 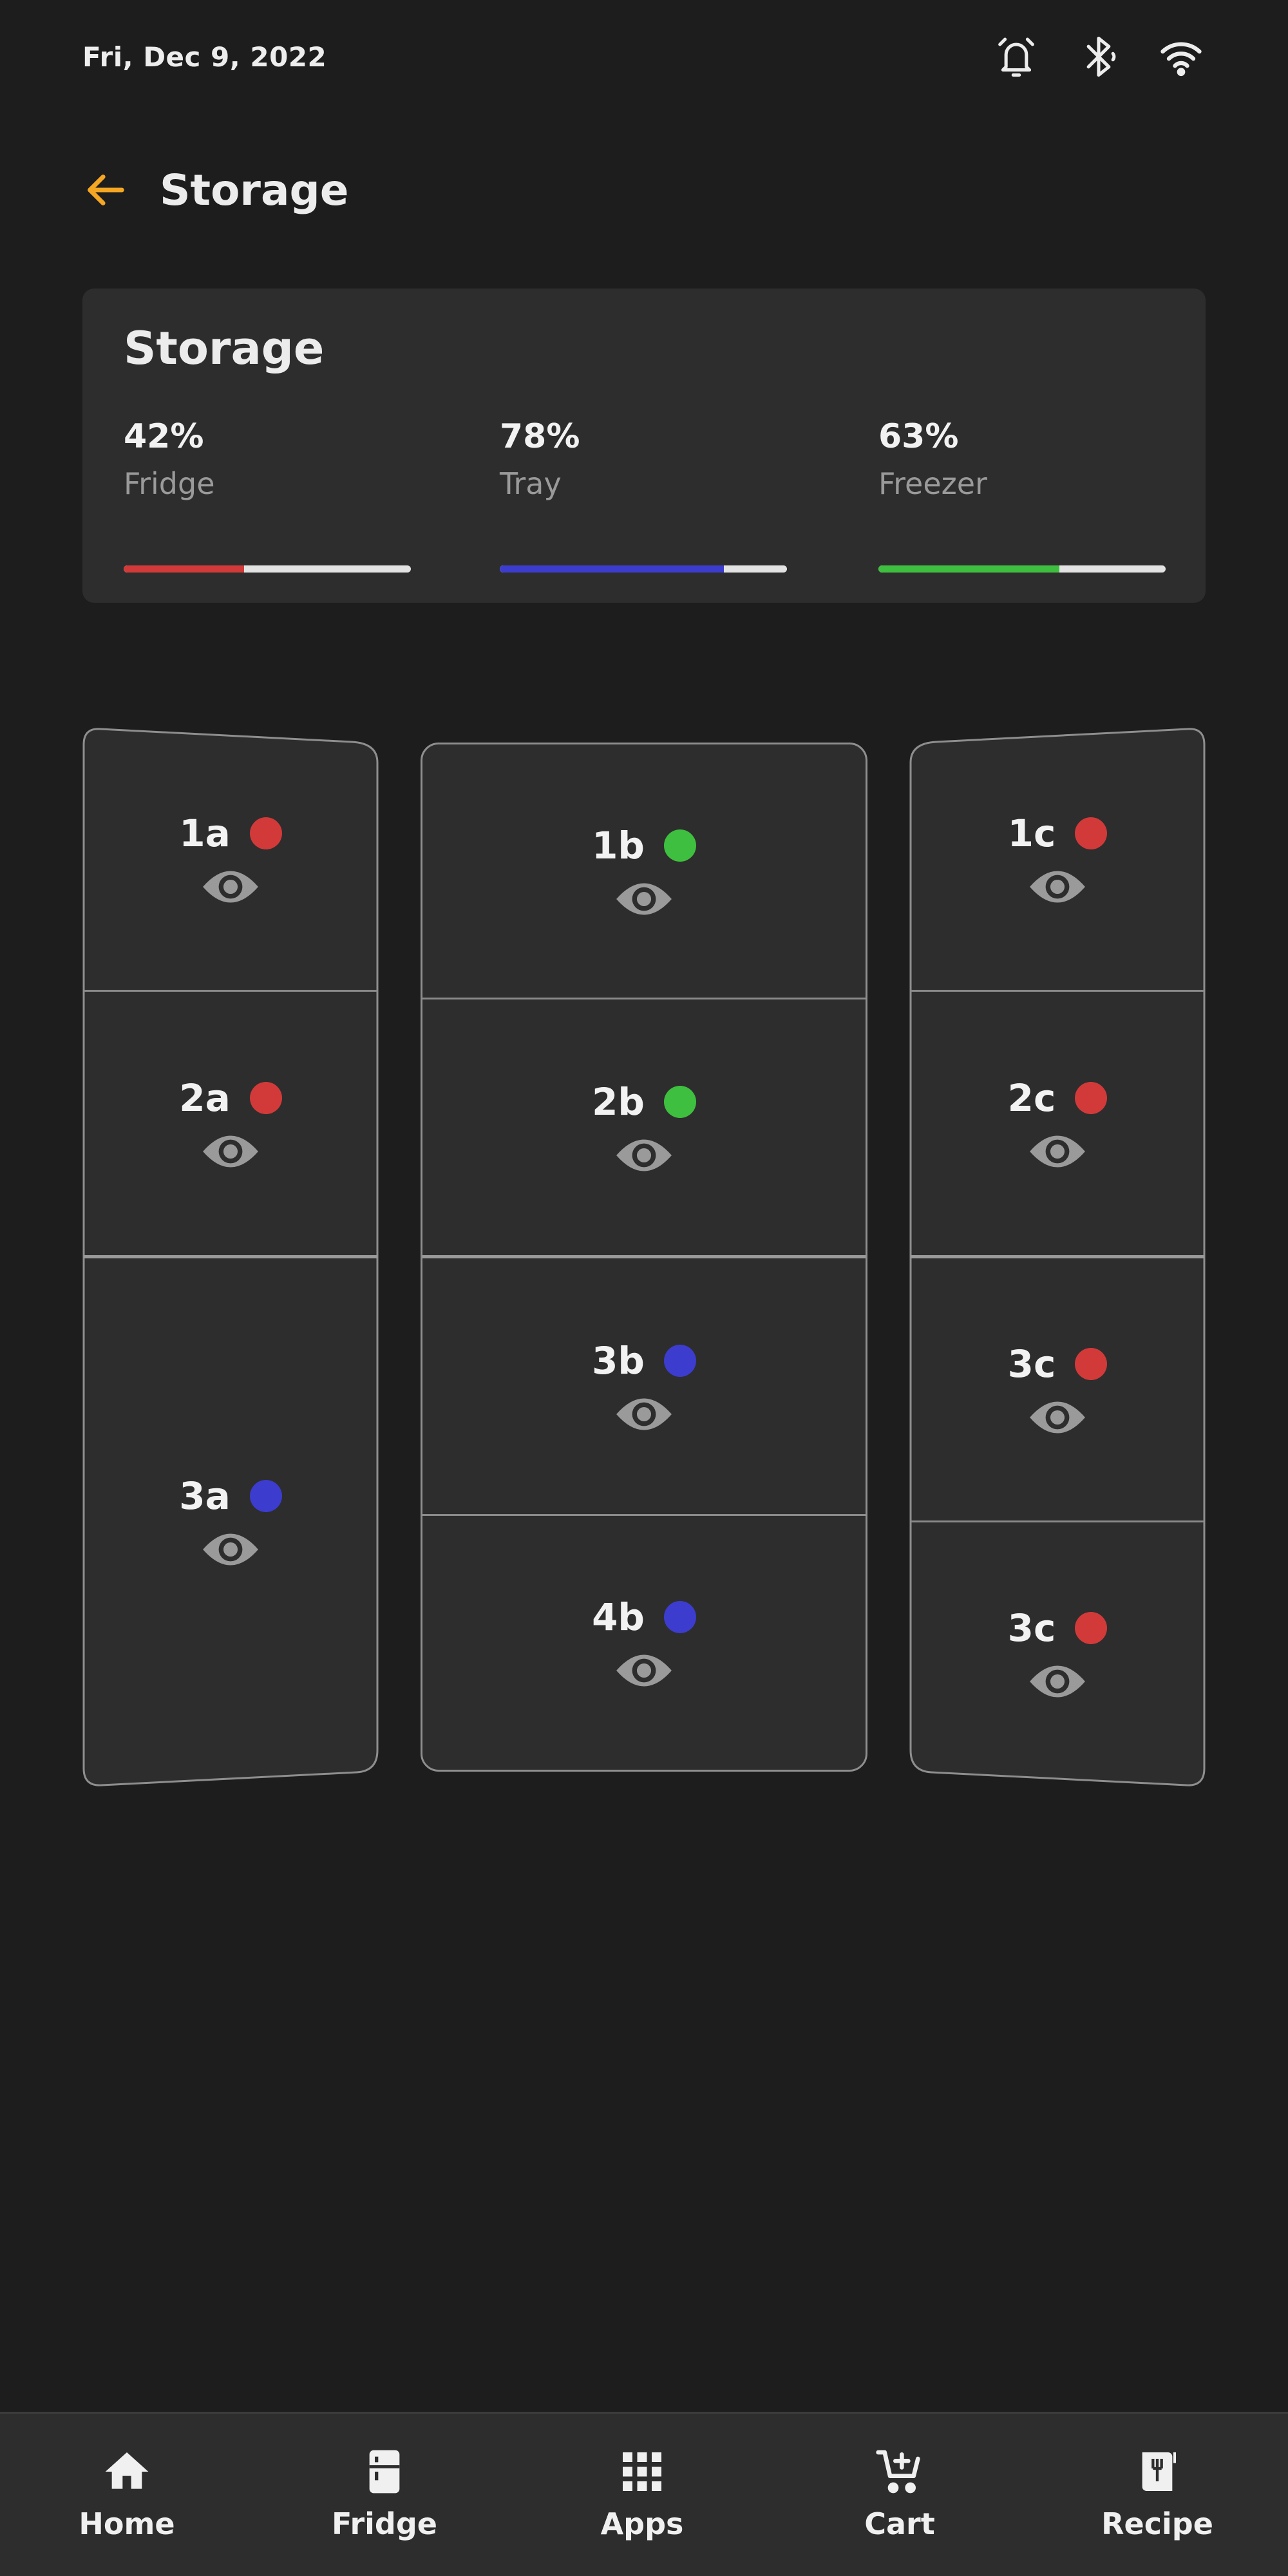 What do you see at coordinates (619, 845) in the screenshot?
I see `compartment-label: 1b` at bounding box center [619, 845].